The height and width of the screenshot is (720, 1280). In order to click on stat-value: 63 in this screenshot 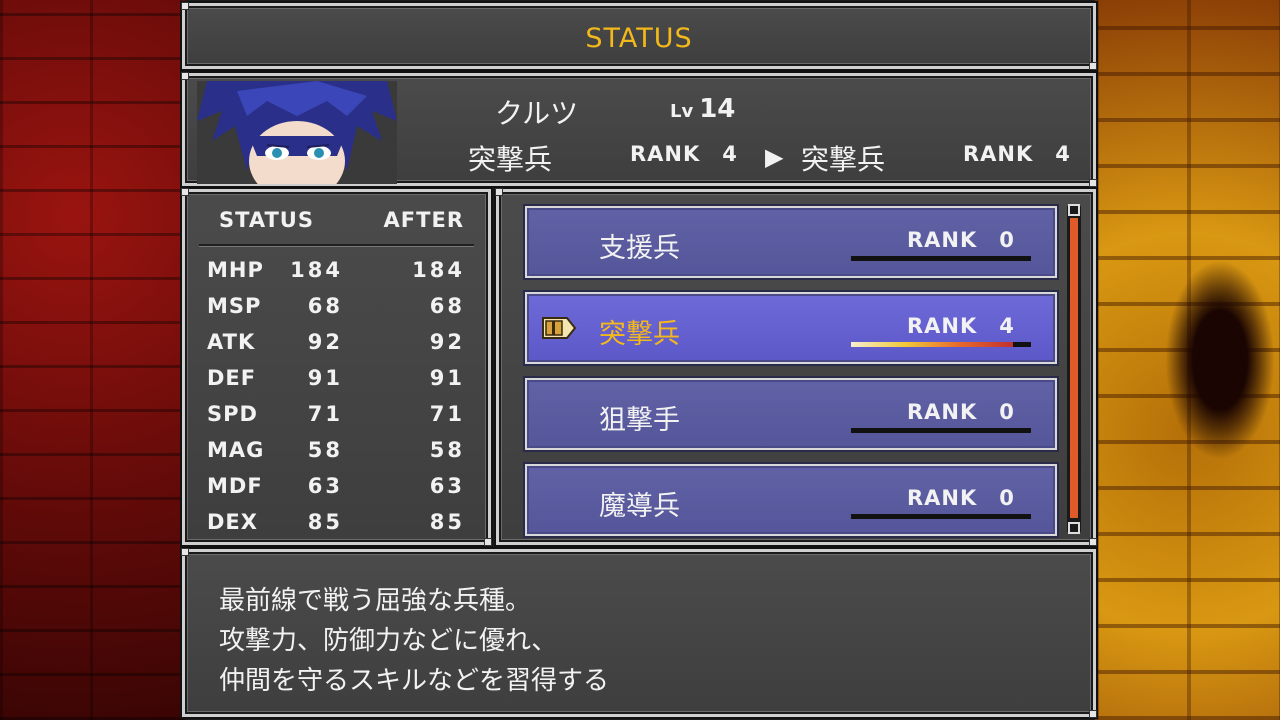, I will do `click(325, 486)`.